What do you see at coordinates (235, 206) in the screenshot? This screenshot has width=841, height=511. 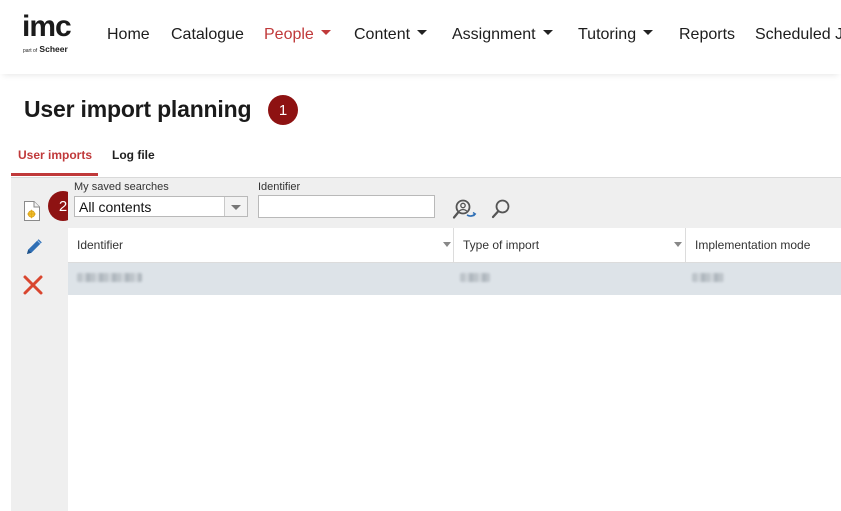 I see `dropdown-arrow-icon` at bounding box center [235, 206].